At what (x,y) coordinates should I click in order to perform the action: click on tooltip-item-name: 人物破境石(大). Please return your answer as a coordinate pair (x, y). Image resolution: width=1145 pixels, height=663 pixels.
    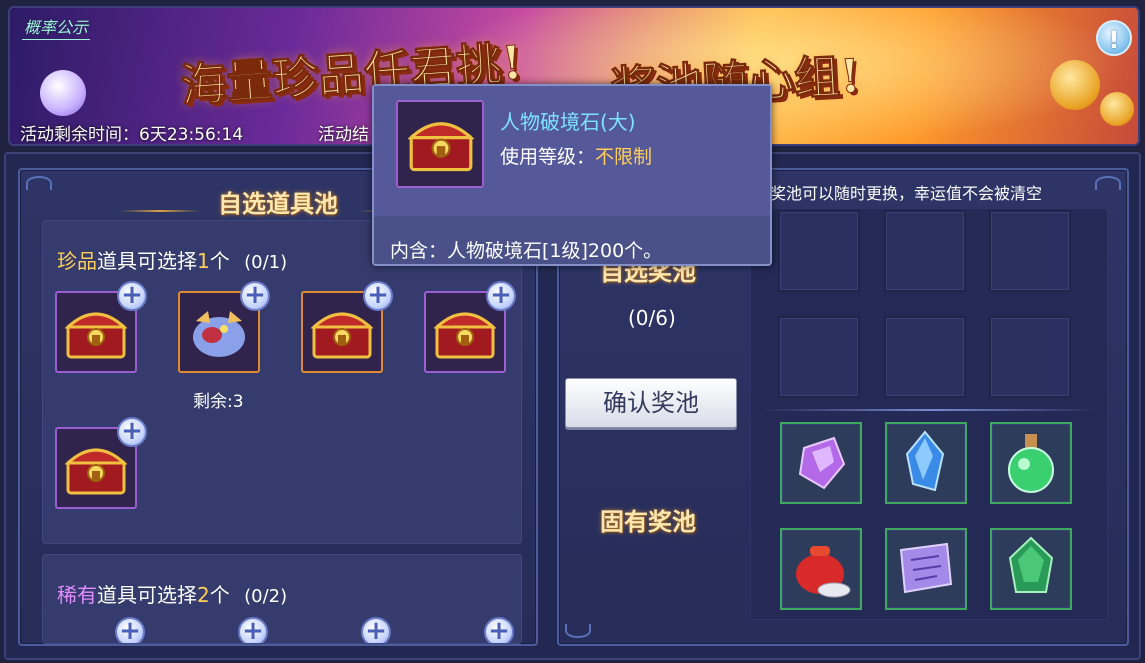
    Looking at the image, I should click on (568, 122).